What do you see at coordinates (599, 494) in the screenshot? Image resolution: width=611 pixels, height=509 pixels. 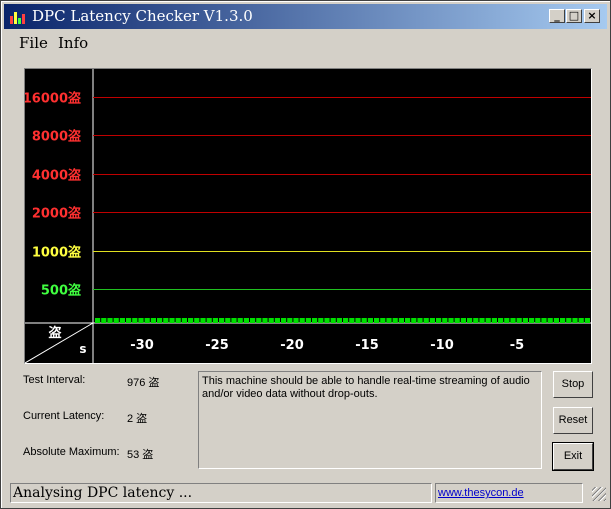 I see `resize-grip` at bounding box center [599, 494].